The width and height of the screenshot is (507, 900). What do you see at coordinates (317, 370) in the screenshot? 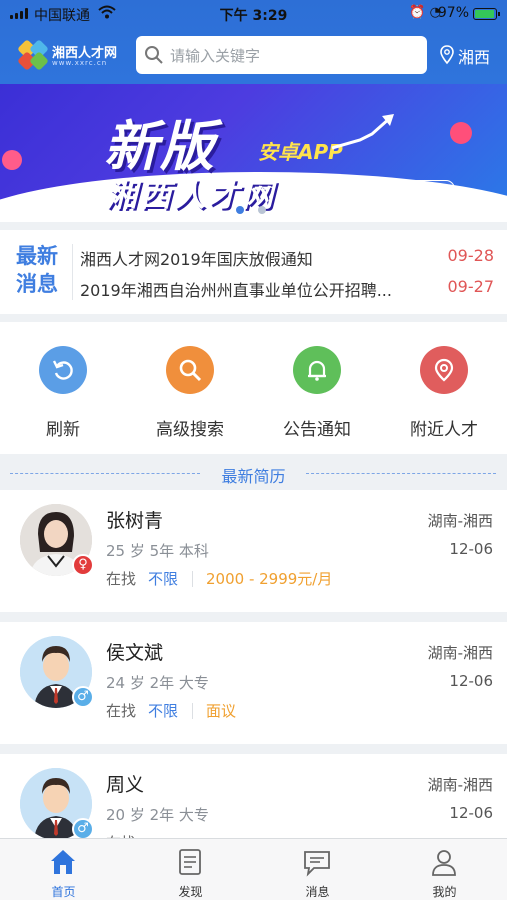
I see `bell-icon` at bounding box center [317, 370].